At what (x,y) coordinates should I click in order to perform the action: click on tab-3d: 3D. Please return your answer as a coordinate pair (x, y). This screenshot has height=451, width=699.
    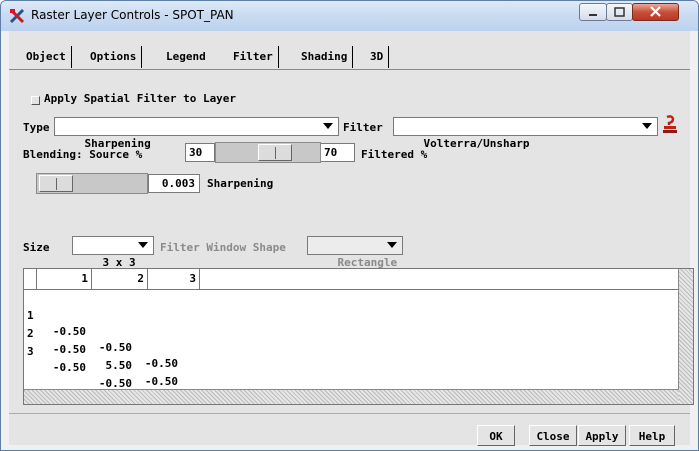
    Looking at the image, I should click on (377, 57).